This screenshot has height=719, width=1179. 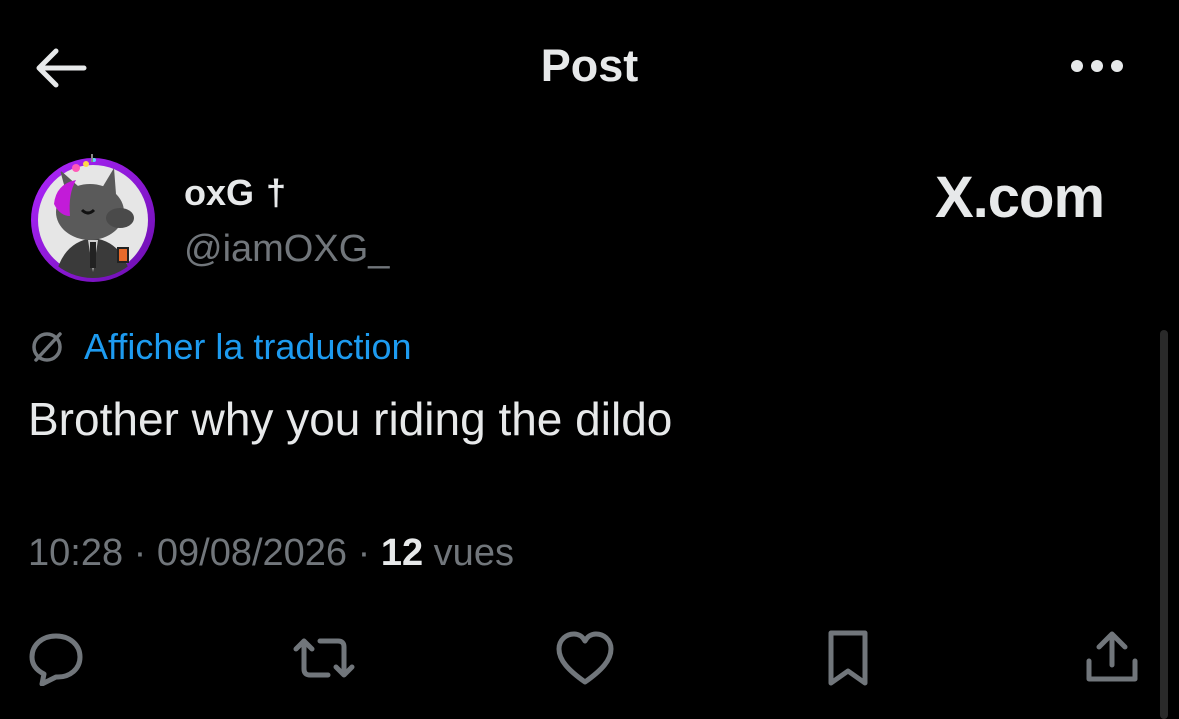 I want to click on show-translation-link: Afficher la traduction, so click(x=220, y=347).